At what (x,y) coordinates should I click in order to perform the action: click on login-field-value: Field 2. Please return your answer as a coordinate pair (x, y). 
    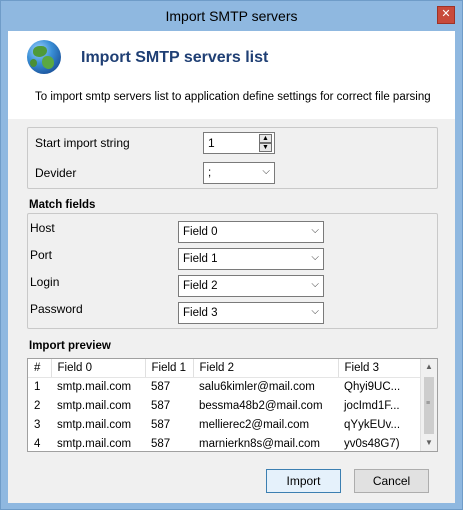
    Looking at the image, I should click on (200, 286).